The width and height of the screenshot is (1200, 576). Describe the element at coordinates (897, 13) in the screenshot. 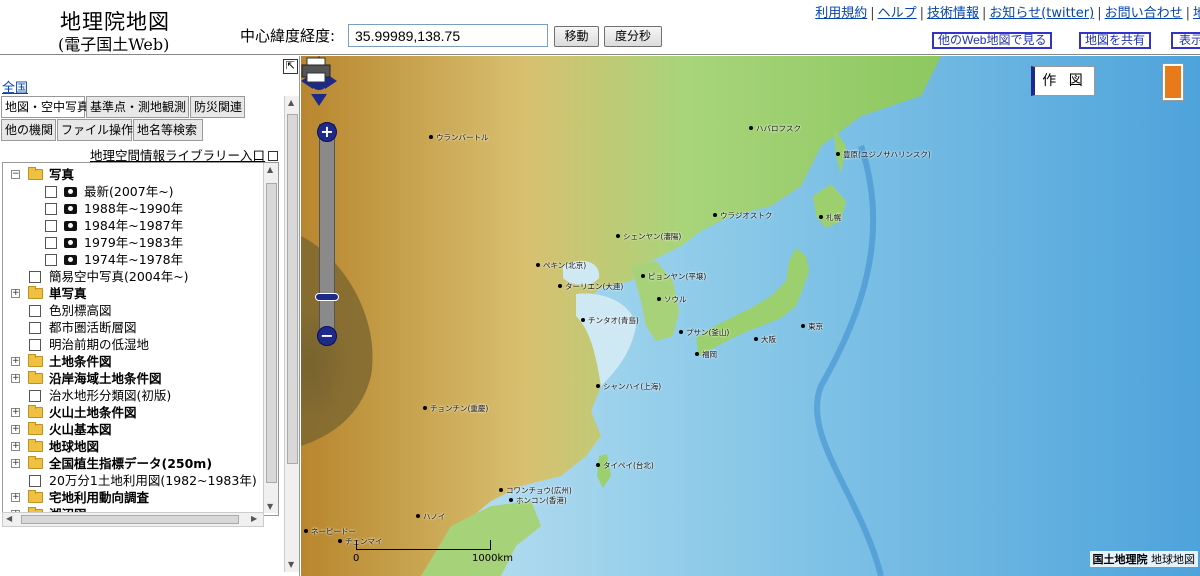

I see `help-link: ヘルプ` at that location.